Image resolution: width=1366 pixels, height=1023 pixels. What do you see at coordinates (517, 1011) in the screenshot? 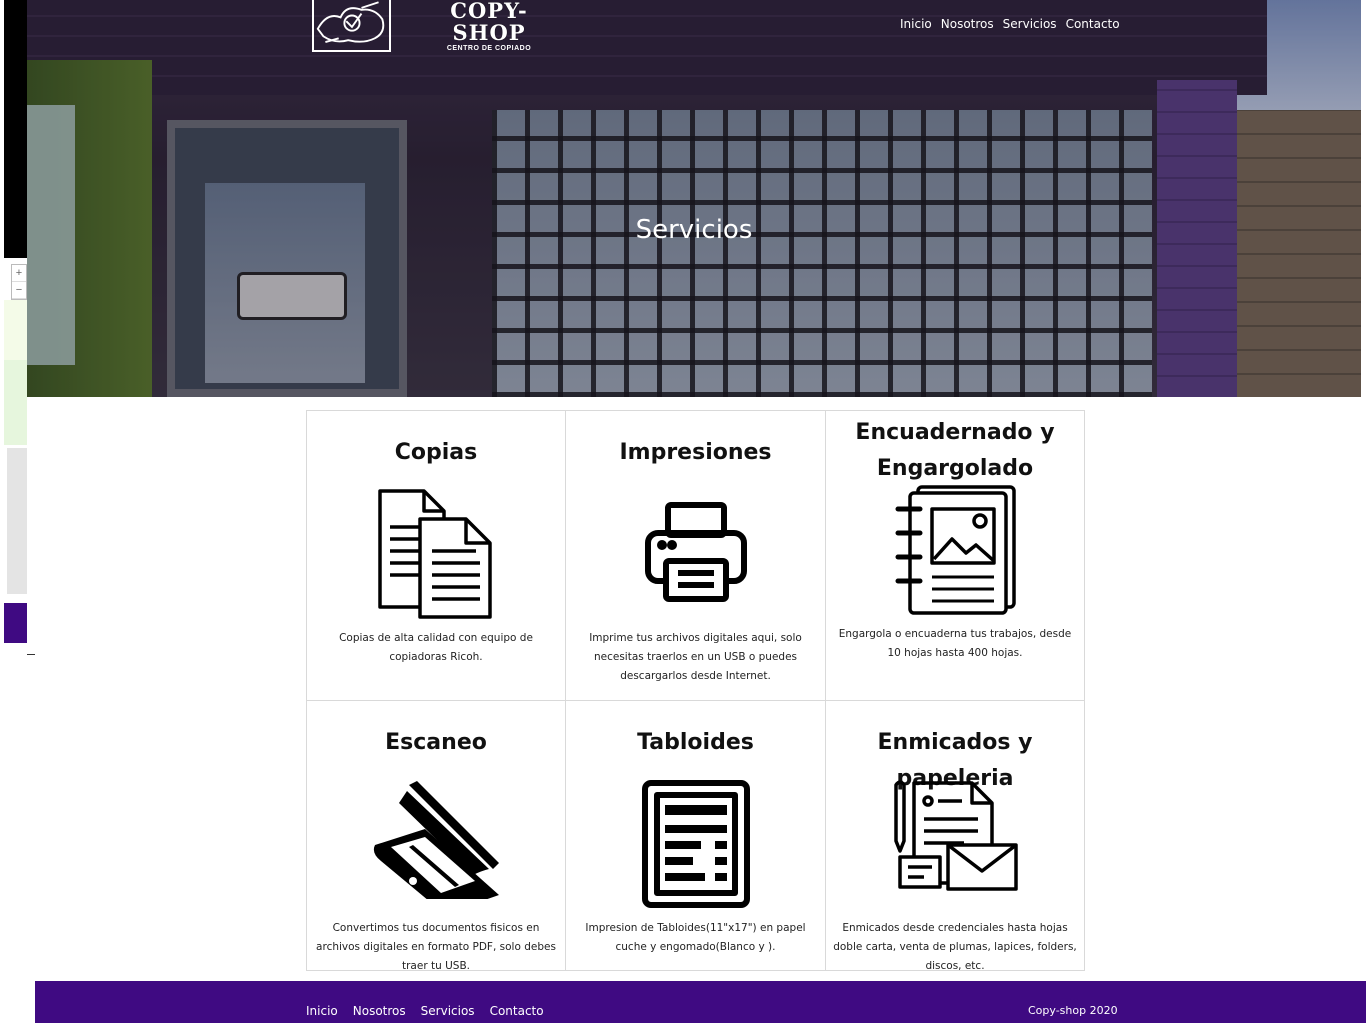
I see `footer-nav-contacto: Contacto` at bounding box center [517, 1011].